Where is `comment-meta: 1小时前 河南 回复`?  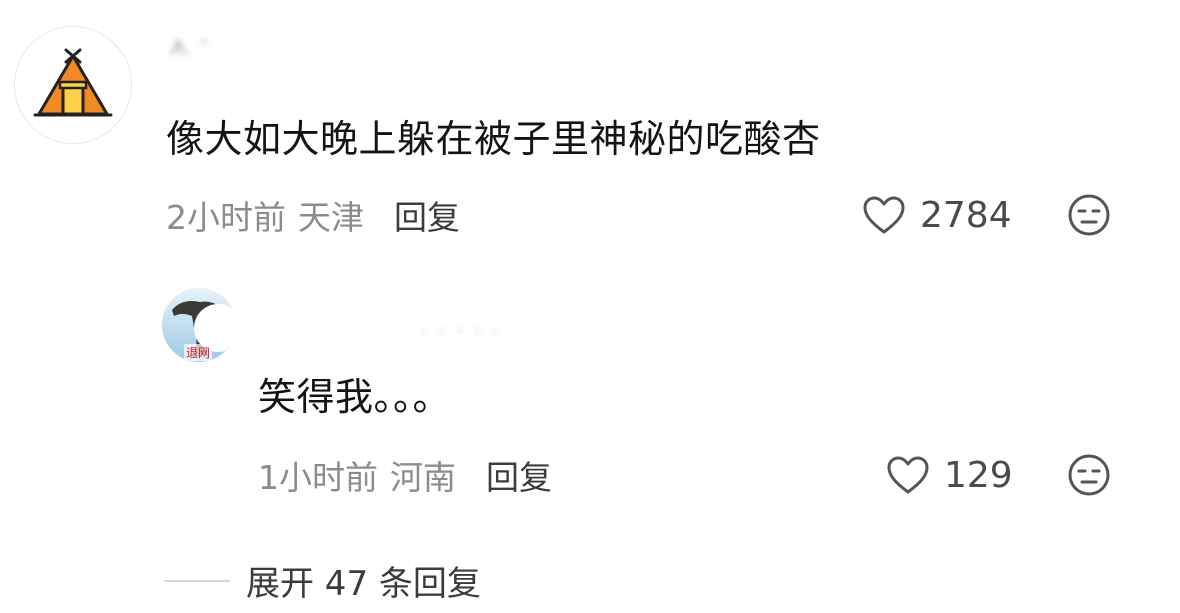
comment-meta: 1小时前 河南 回复 is located at coordinates (405, 475).